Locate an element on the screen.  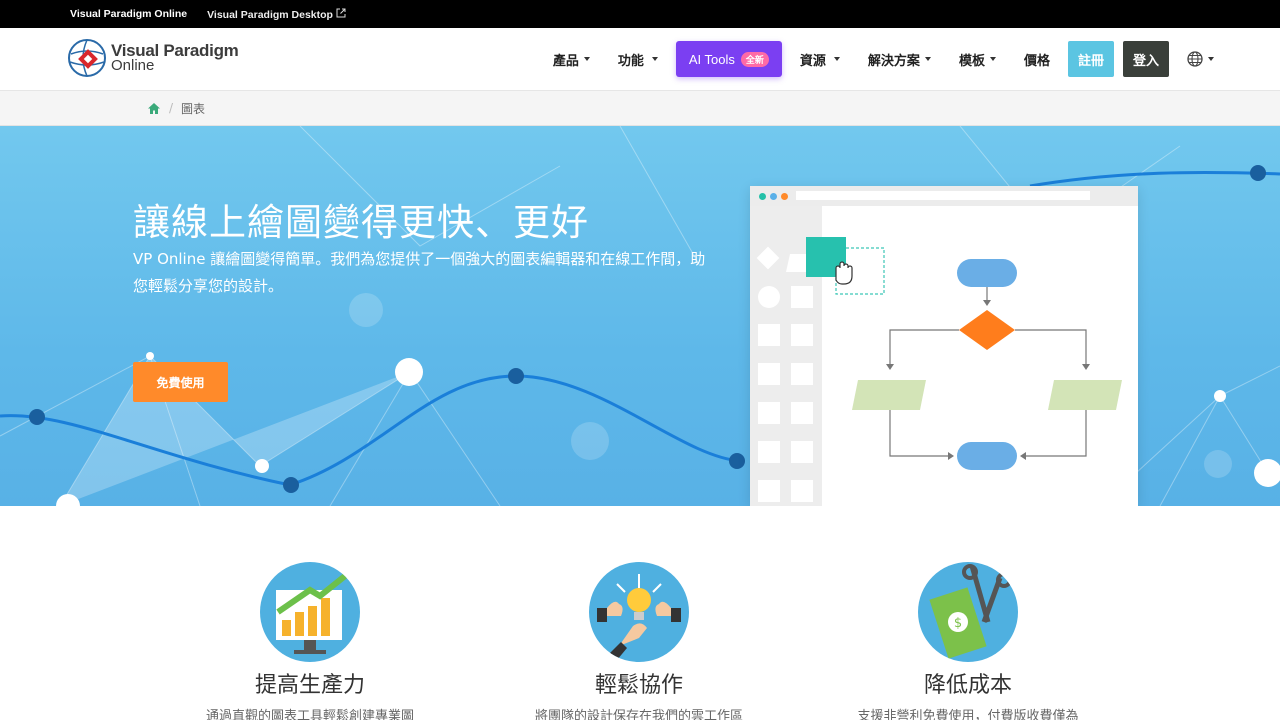
ai-tools-label: AI Tools is located at coordinates (711, 59).